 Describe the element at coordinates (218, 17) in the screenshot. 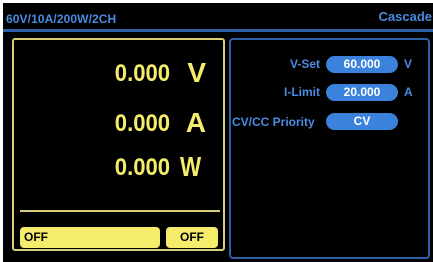

I see `status-header: 60V/10A/200W/2CH Cascade` at that location.